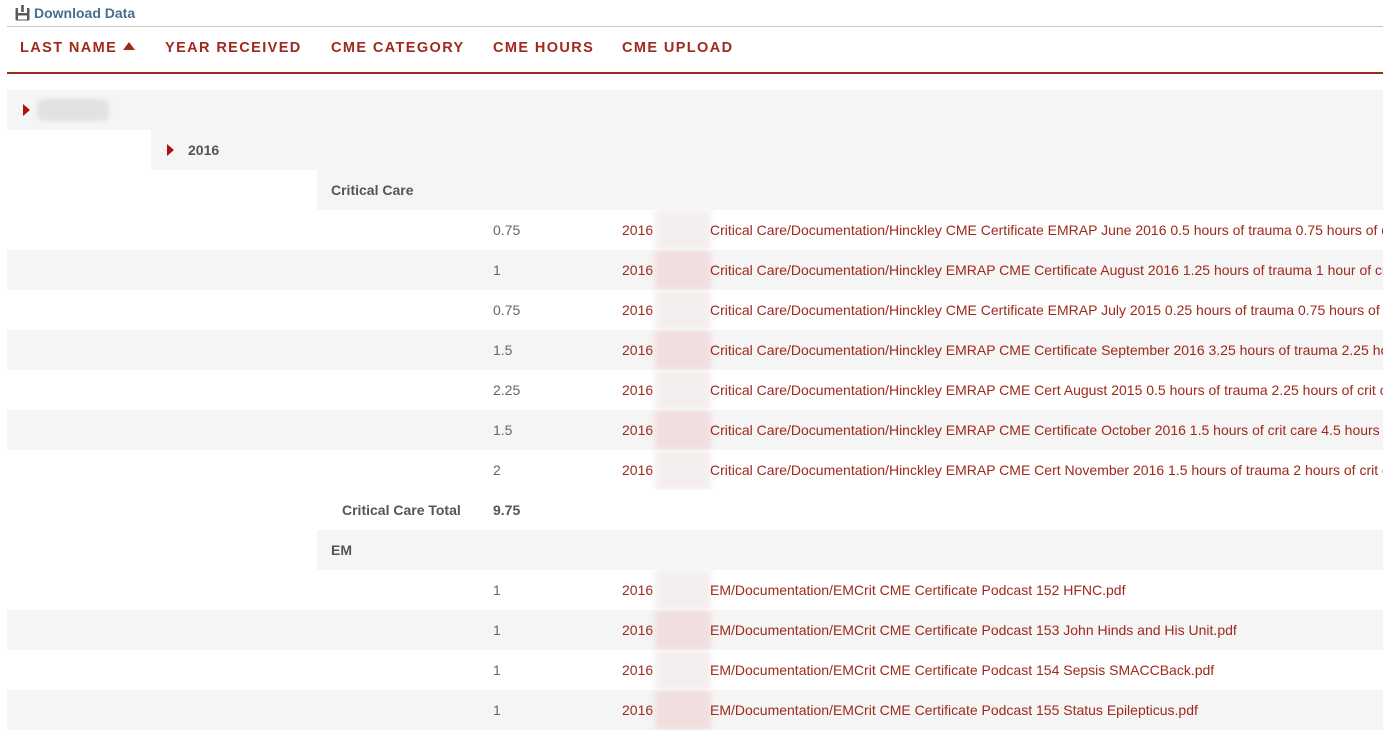 This screenshot has height=735, width=1383. I want to click on column-header-label: CME CATEGORY, so click(398, 48).